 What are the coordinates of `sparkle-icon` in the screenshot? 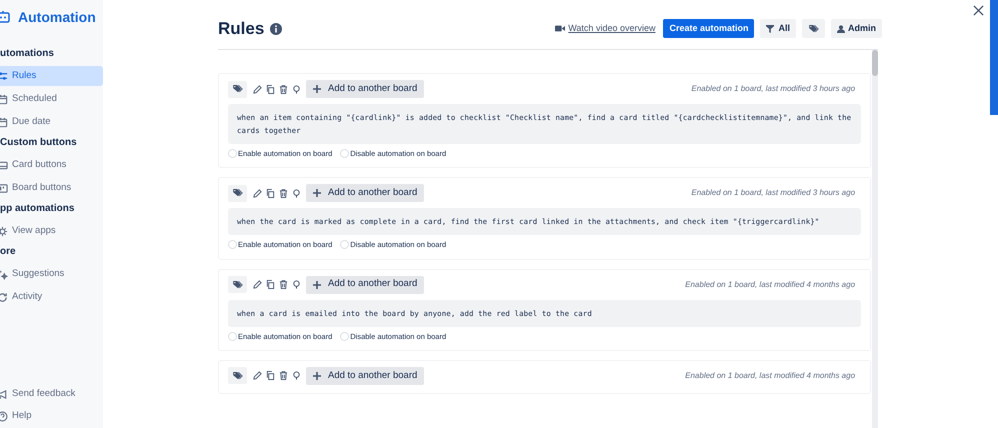 It's located at (4, 274).